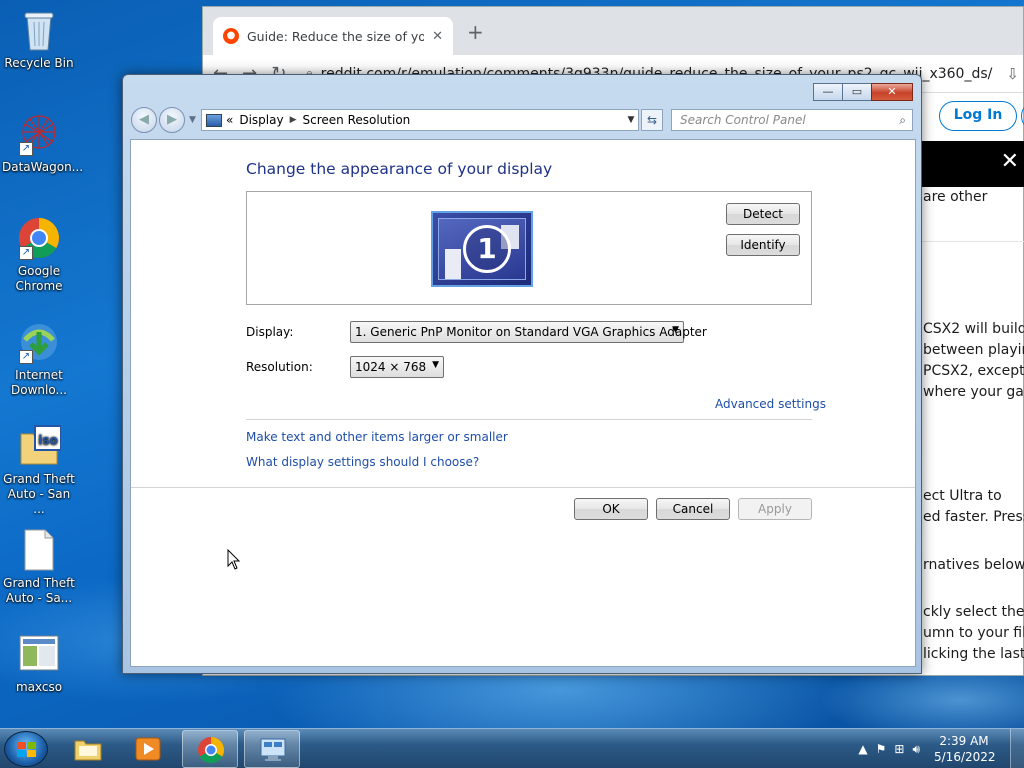 The image size is (1024, 768). Describe the element at coordinates (857, 92) in the screenshot. I see `maximize-button: ▭` at that location.